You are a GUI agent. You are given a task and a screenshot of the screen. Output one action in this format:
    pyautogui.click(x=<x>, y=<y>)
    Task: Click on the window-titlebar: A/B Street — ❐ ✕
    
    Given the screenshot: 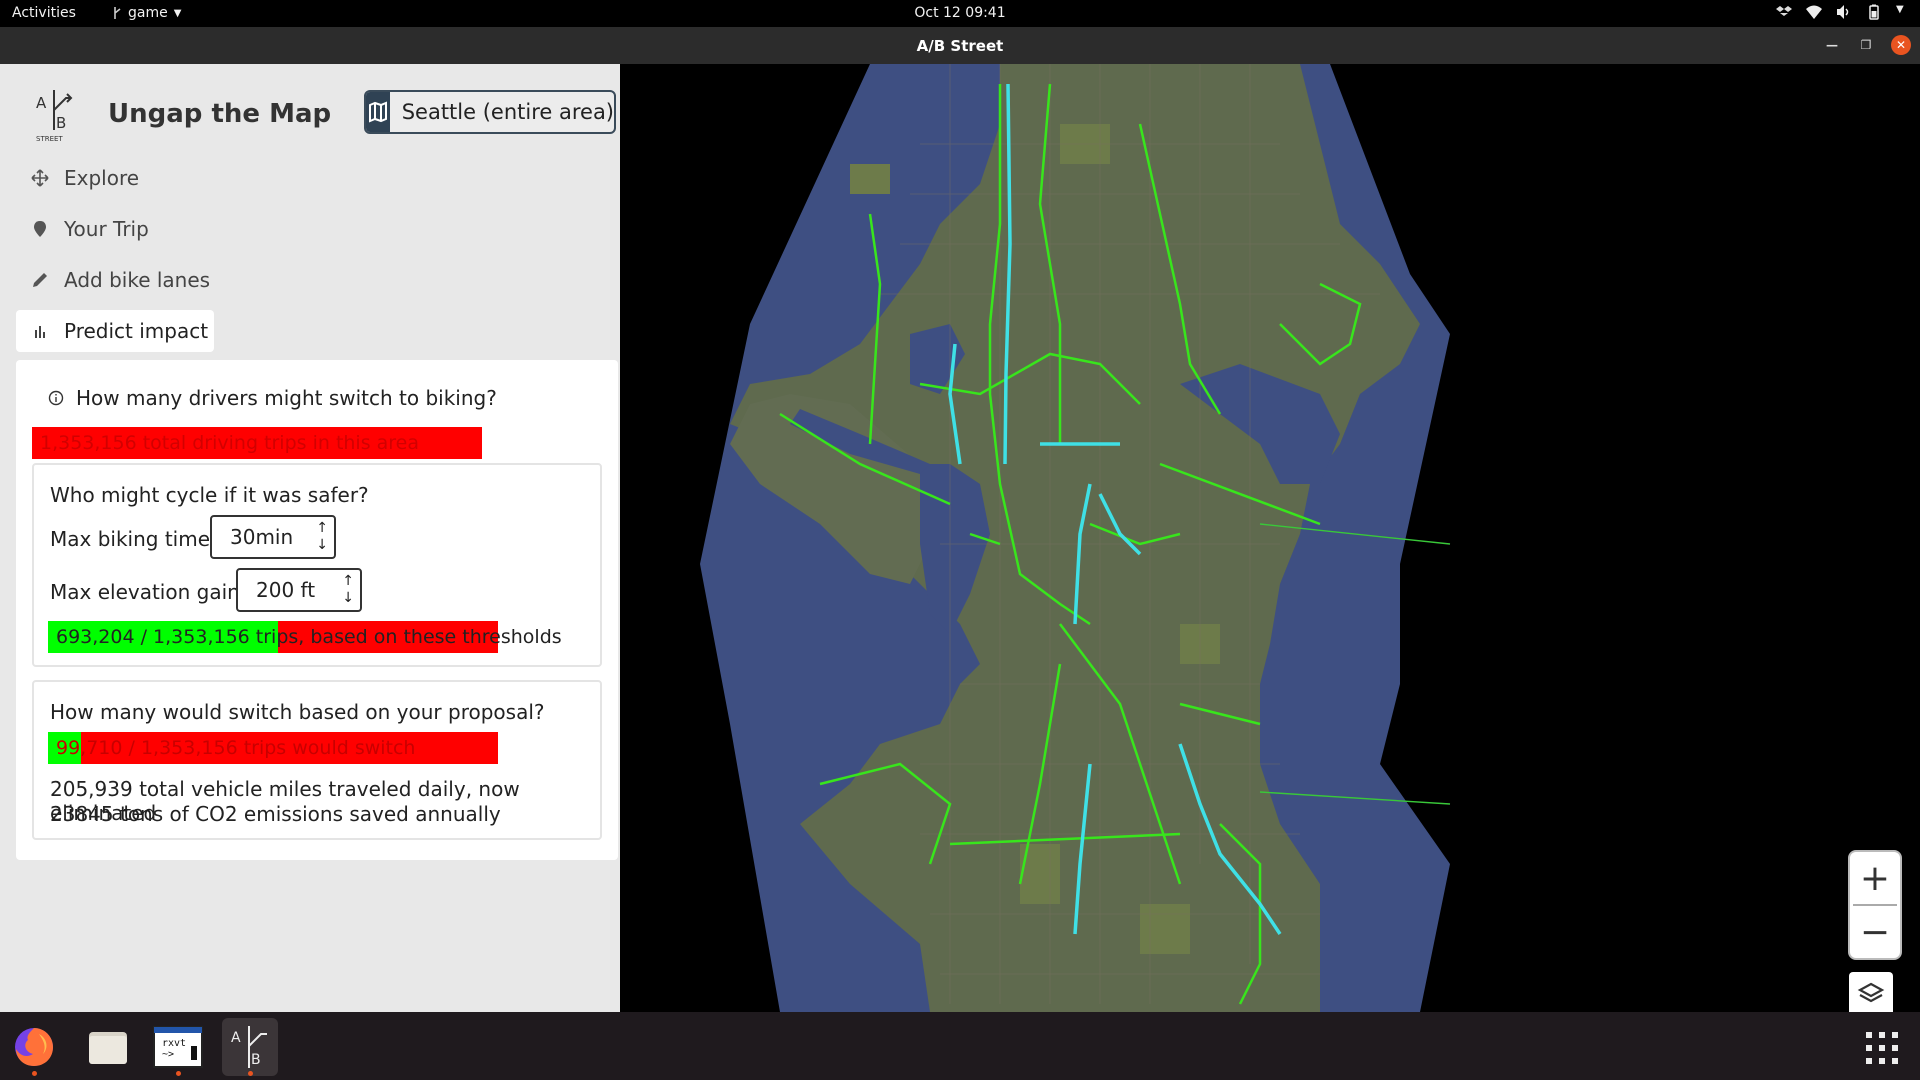 What is the action you would take?
    pyautogui.click(x=960, y=45)
    